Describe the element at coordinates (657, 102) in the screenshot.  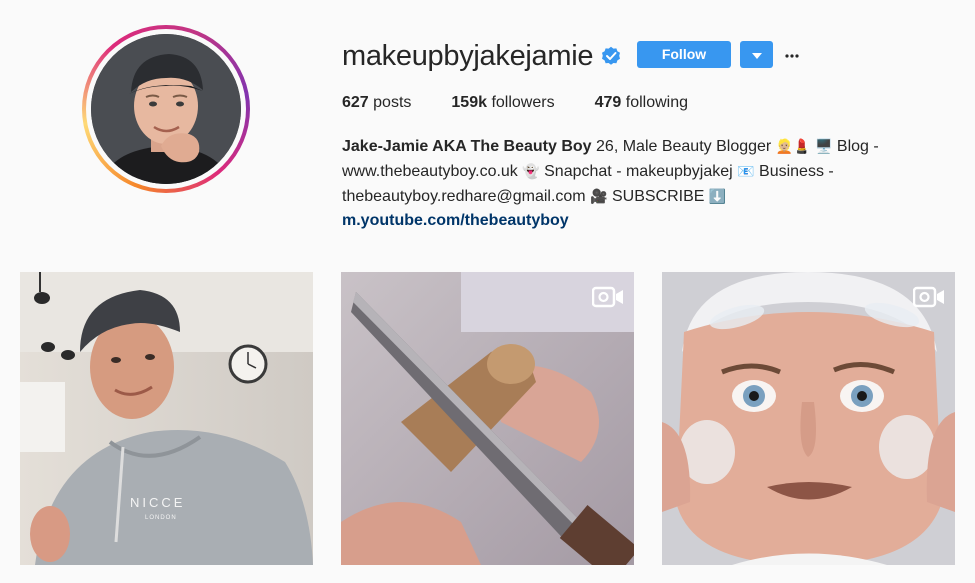
I see `following-label: following` at that location.